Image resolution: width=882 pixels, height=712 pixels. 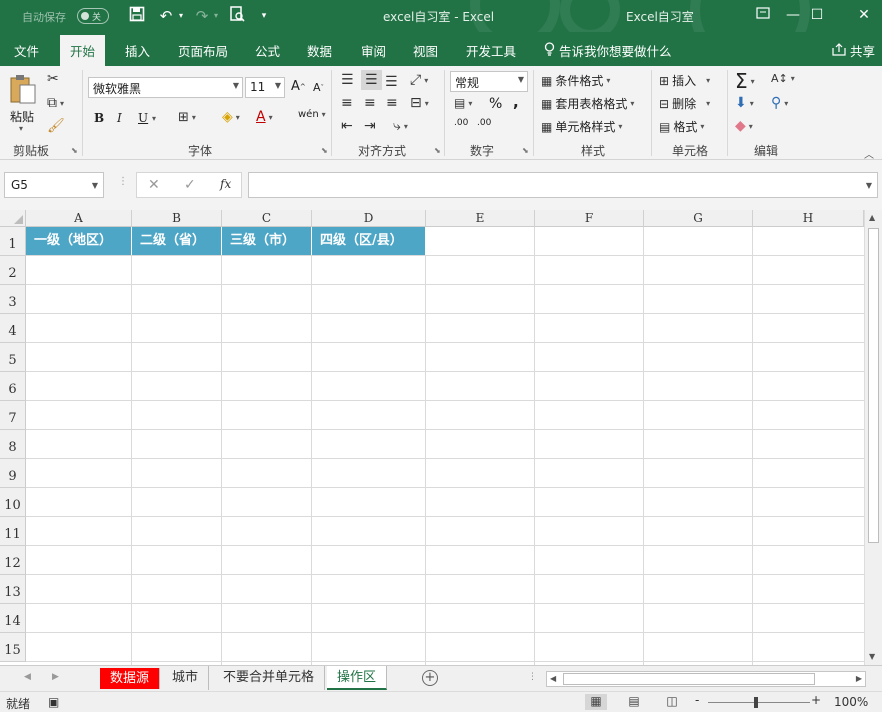 I want to click on percent-style-button: %, so click(x=495, y=104).